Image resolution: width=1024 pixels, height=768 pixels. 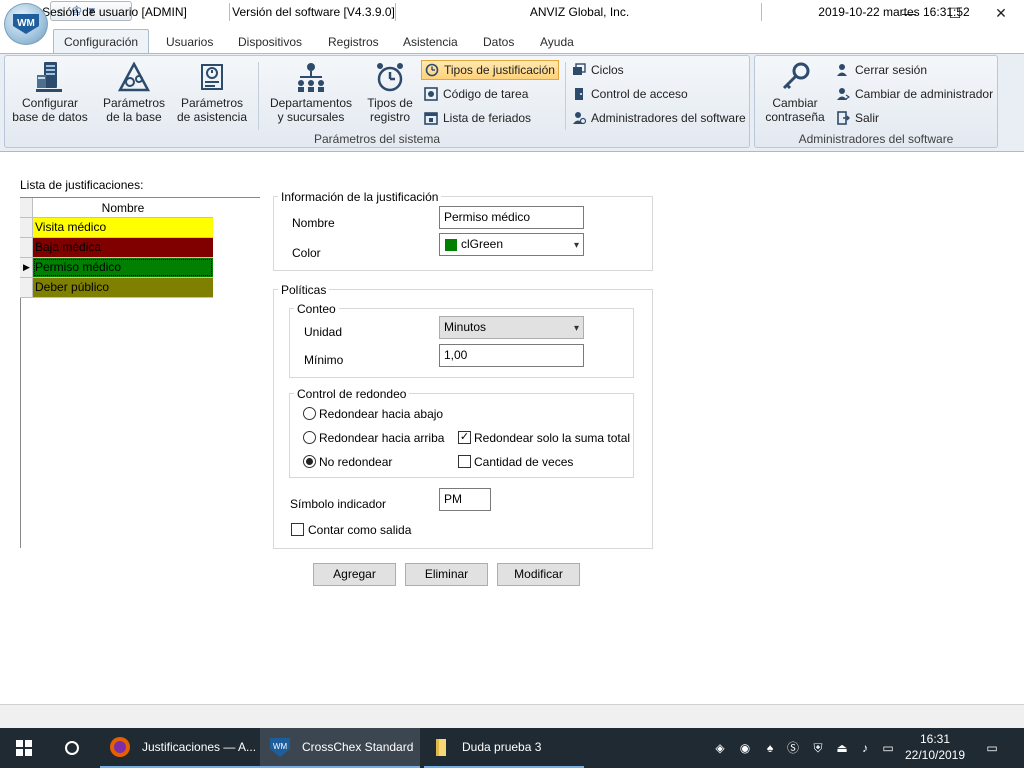 I want to click on name-input: Permiso médico, so click(x=511, y=217).